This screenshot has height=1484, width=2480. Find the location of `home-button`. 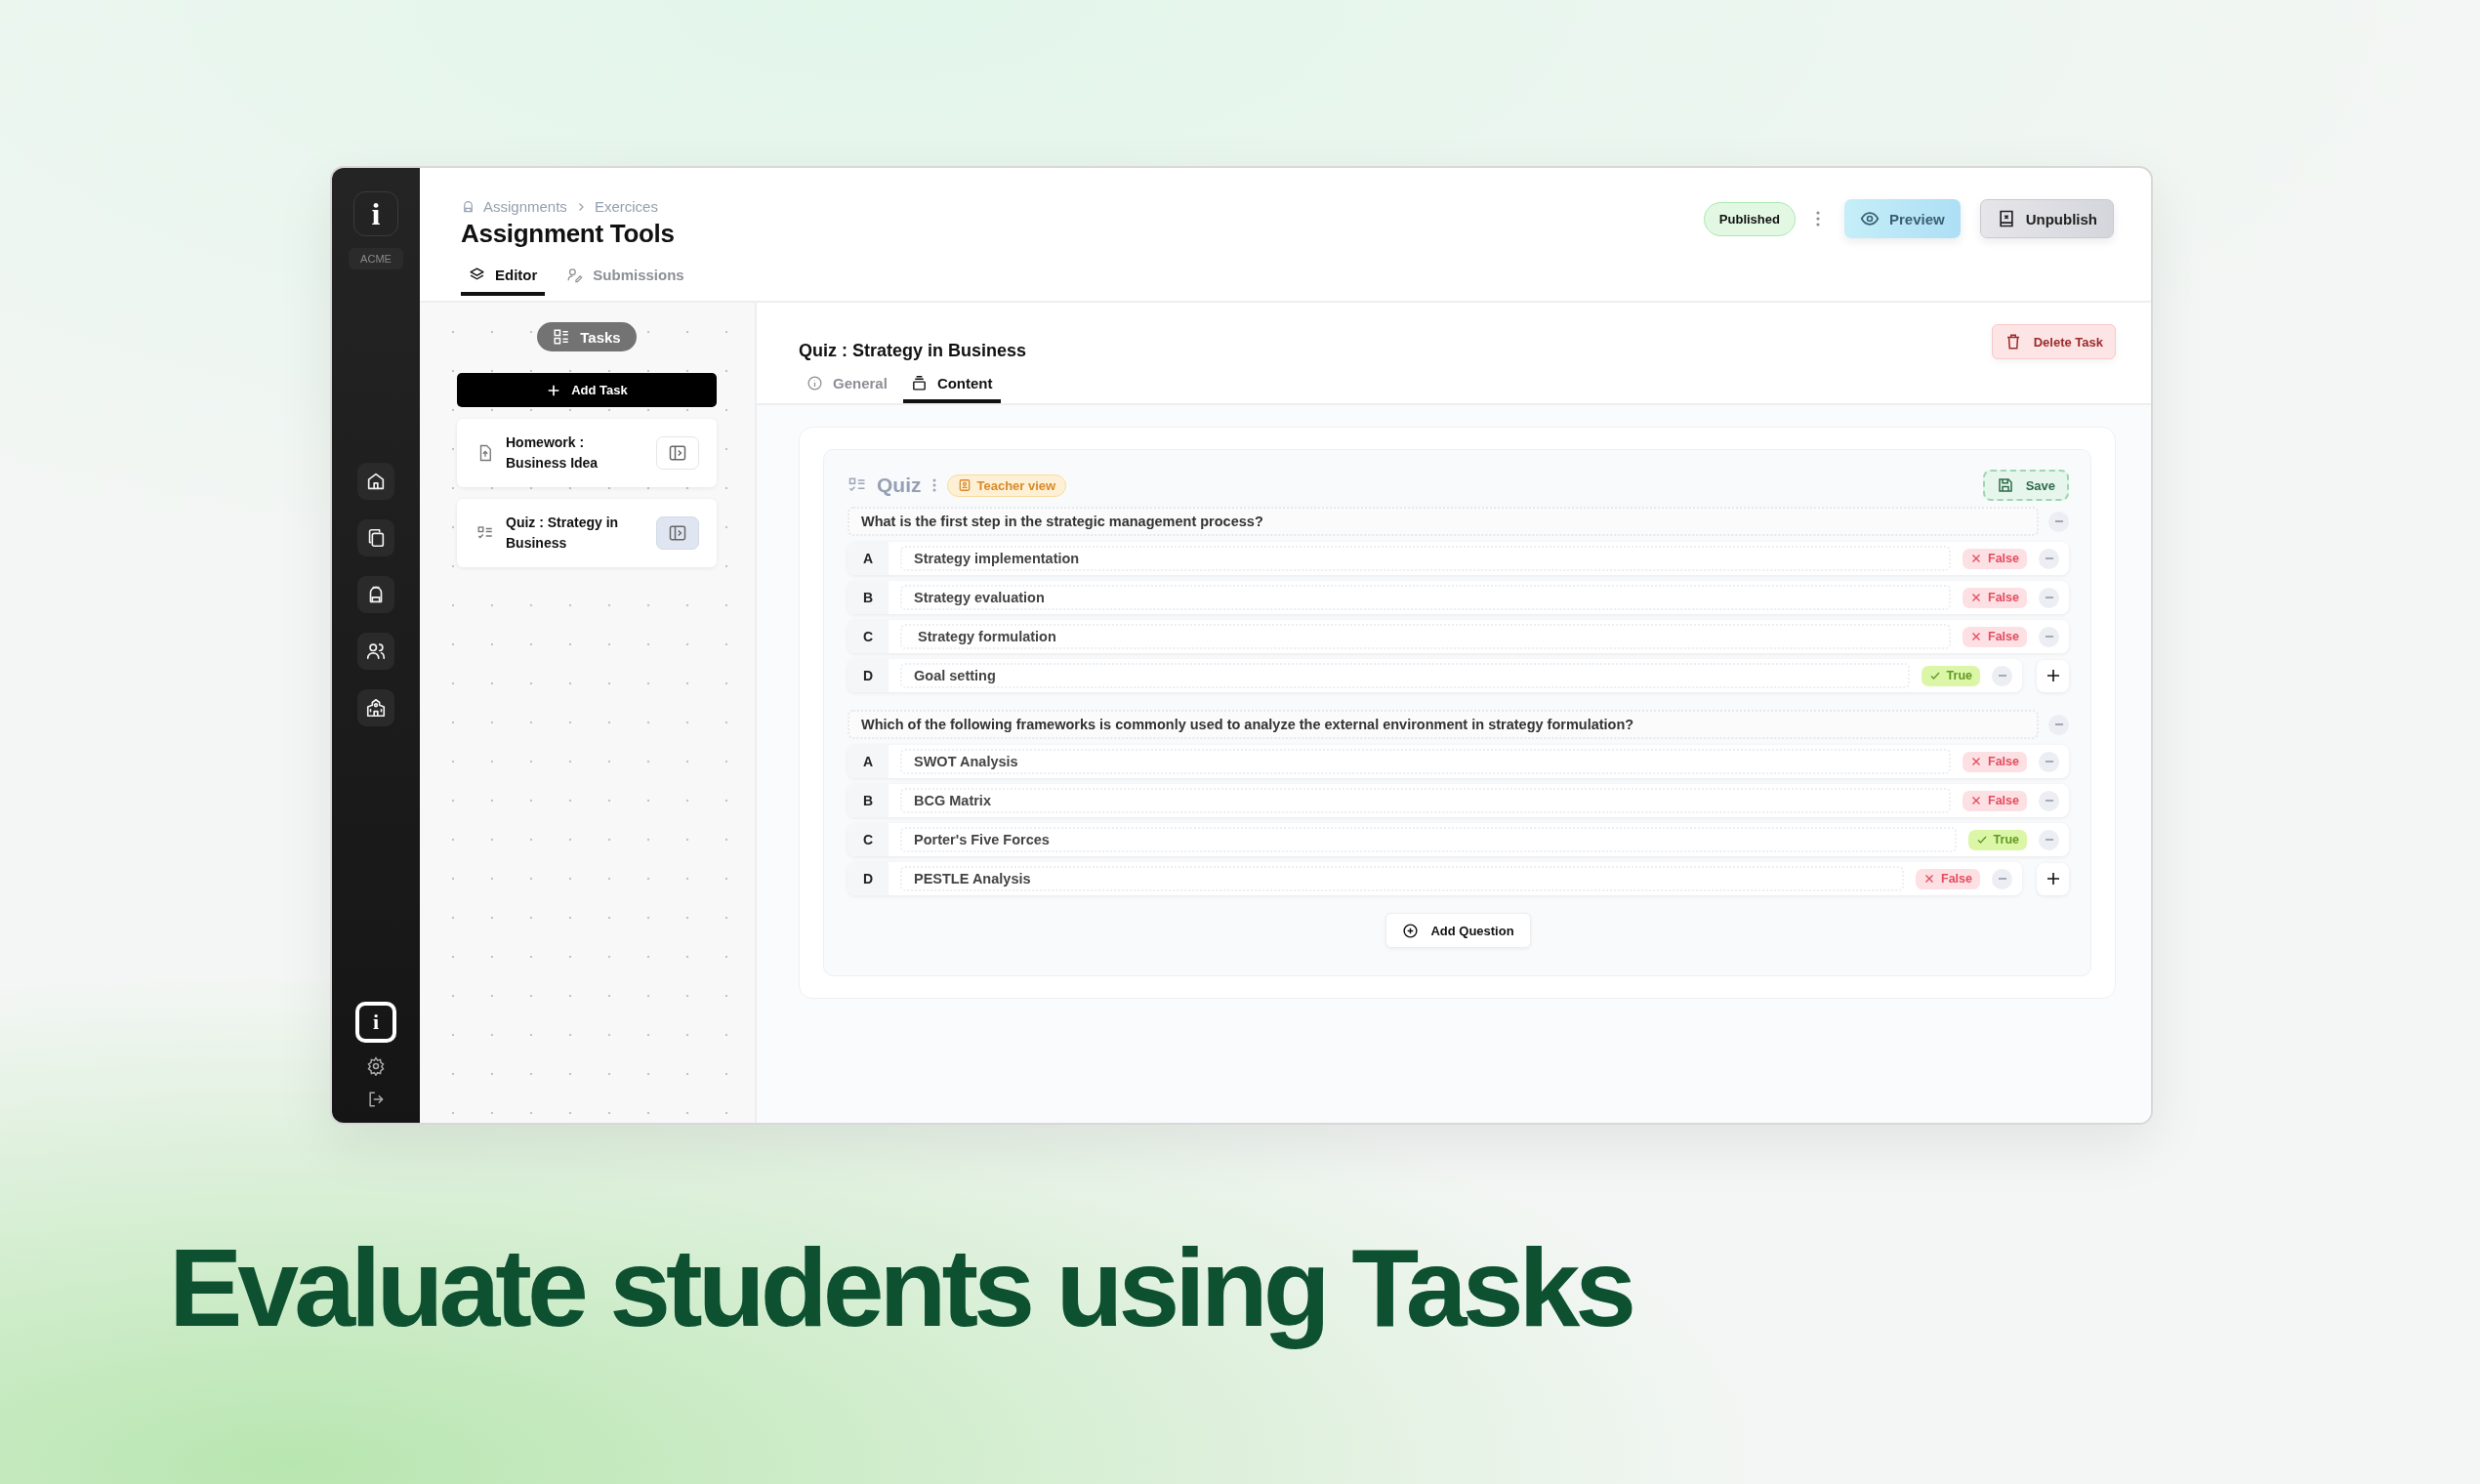

home-button is located at coordinates (375, 482).